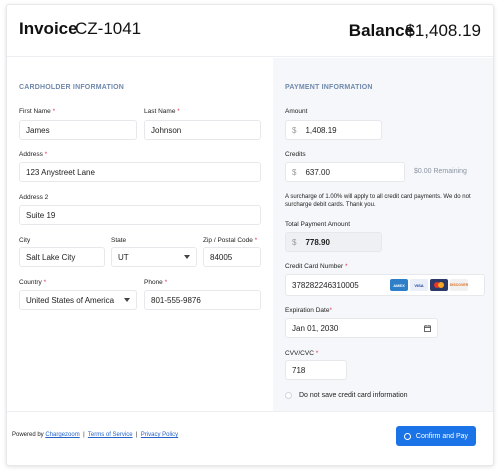 The image size is (500, 471). What do you see at coordinates (295, 154) in the screenshot?
I see `credits-label: Credits` at bounding box center [295, 154].